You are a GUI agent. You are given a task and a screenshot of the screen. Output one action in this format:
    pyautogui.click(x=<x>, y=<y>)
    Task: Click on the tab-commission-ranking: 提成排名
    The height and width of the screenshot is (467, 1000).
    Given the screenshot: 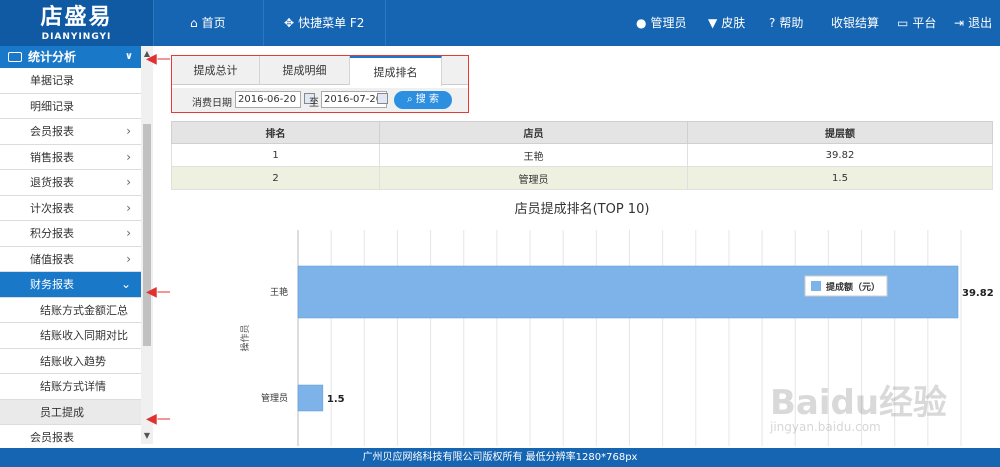 What is the action you would take?
    pyautogui.click(x=396, y=71)
    